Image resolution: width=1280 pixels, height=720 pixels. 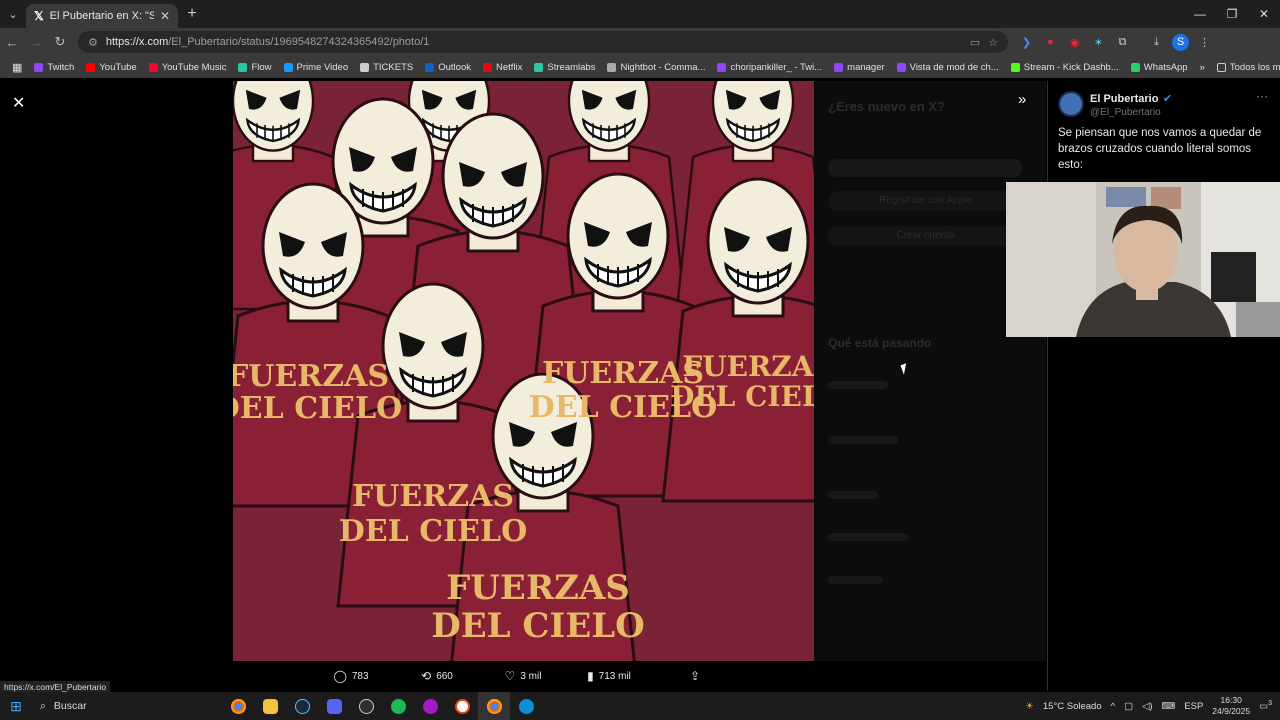 I want to click on cast-icon: ▭, so click(x=975, y=42).